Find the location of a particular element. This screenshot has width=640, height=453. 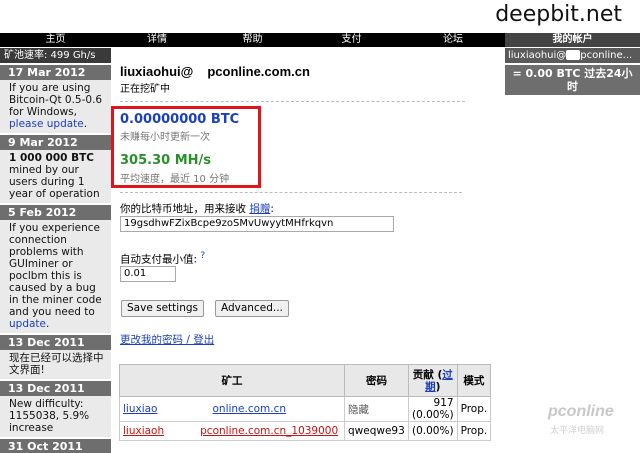

main-nav: 主页 详情 帮助 支付 论坛 我的帐户 is located at coordinates (320, 40).